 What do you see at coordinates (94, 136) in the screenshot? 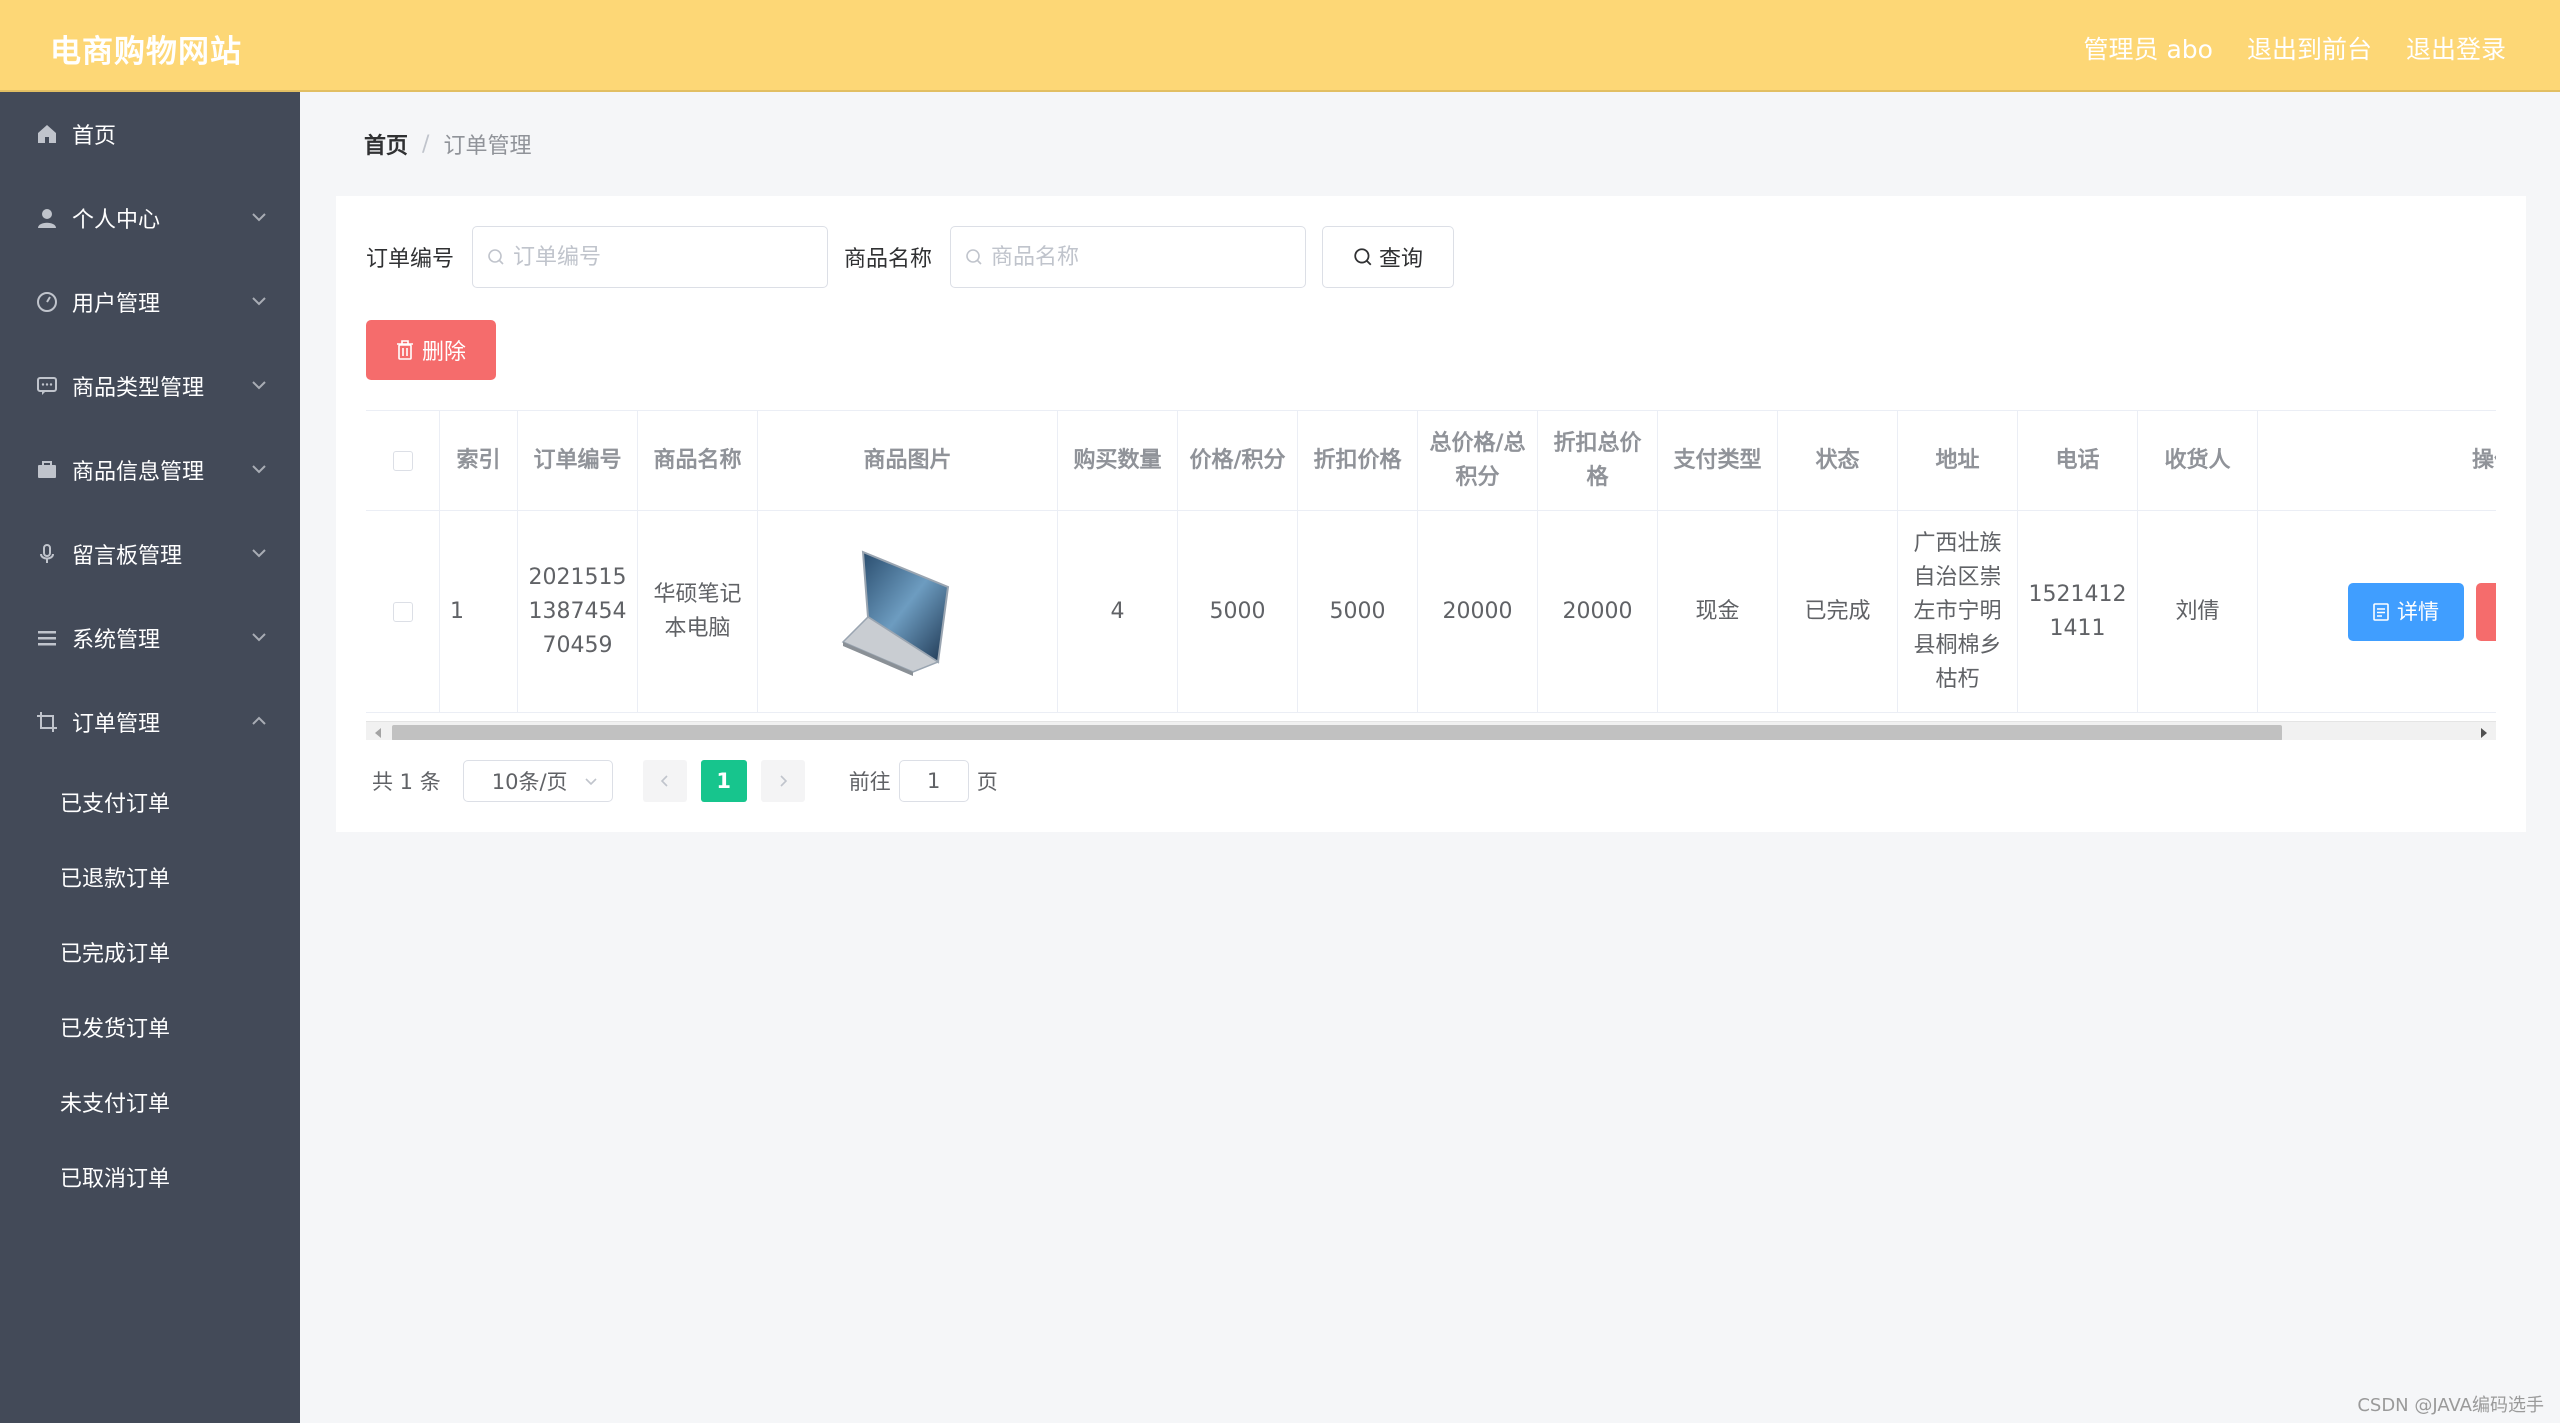
I see `sidebar-item-label: 首页` at bounding box center [94, 136].